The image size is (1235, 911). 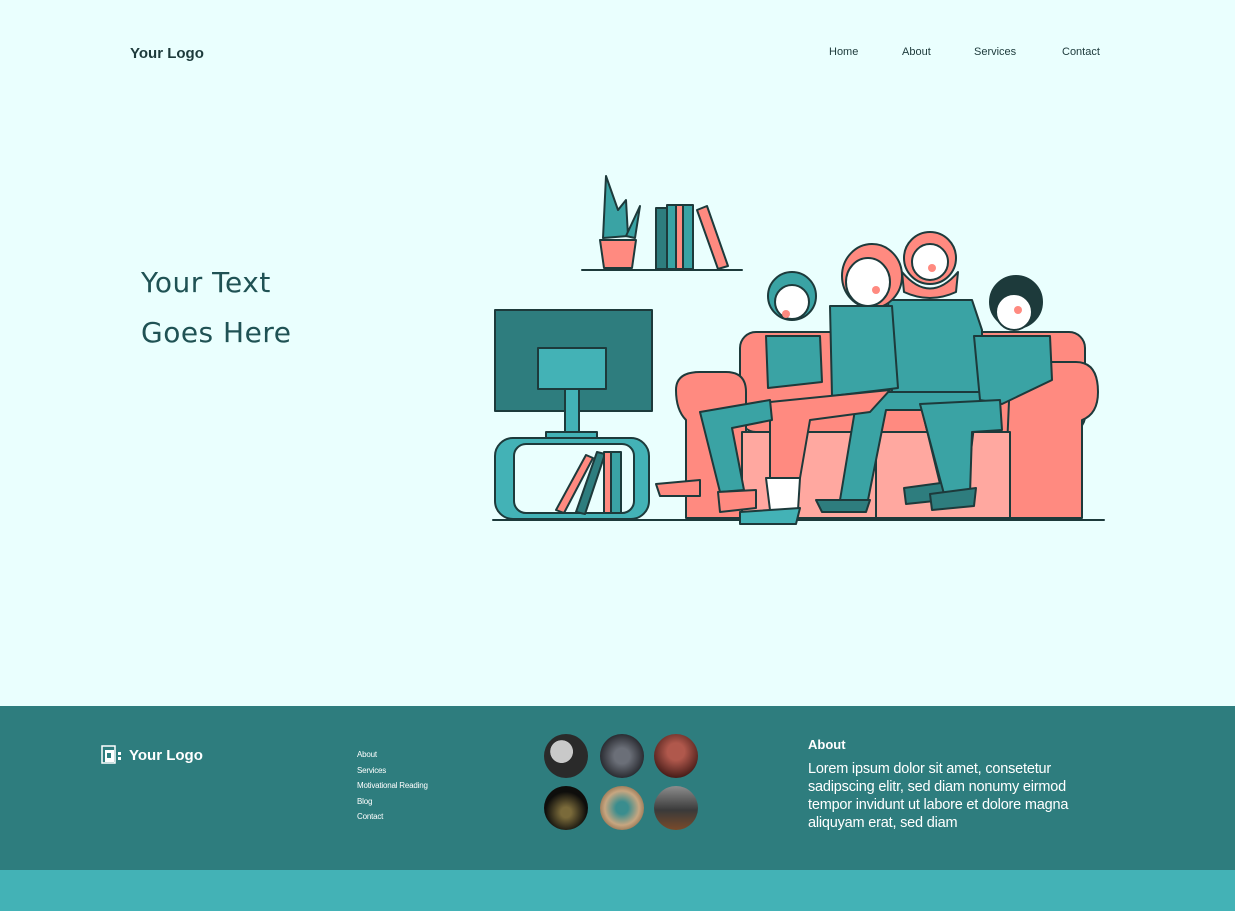 I want to click on footer-logo: Your Logo, so click(x=152, y=755).